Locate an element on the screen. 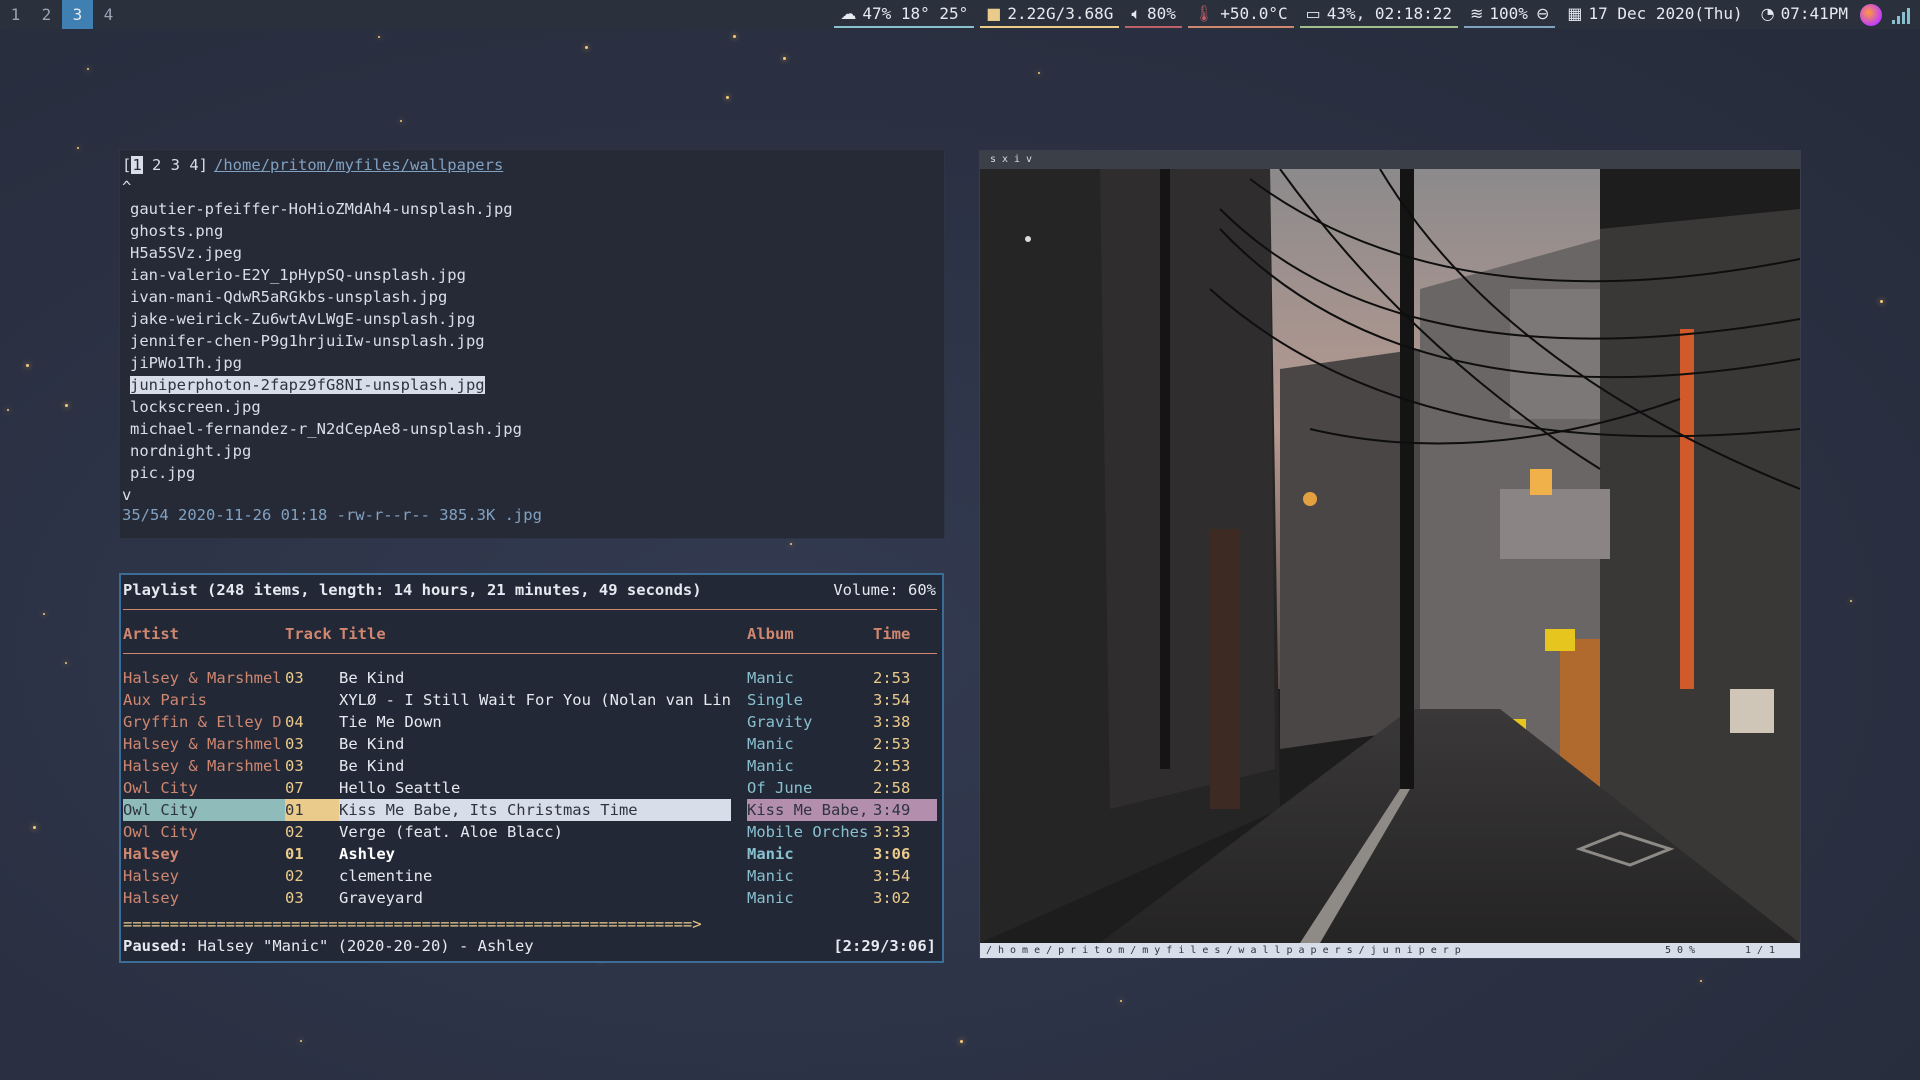 The height and width of the screenshot is (1080, 1920). file-item: ian-valerio-E2Y_1pHypSQ-unsplash.jpg is located at coordinates (326, 275).